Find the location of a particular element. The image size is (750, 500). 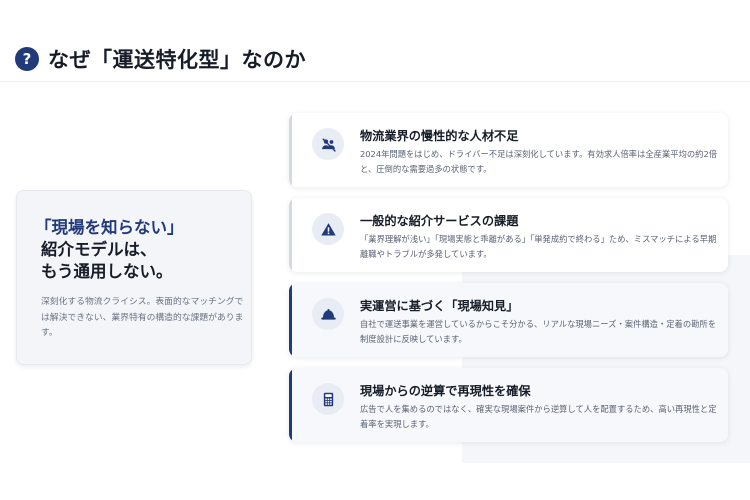

page-title: なぜ「運送特化型」なのか is located at coordinates (177, 60).